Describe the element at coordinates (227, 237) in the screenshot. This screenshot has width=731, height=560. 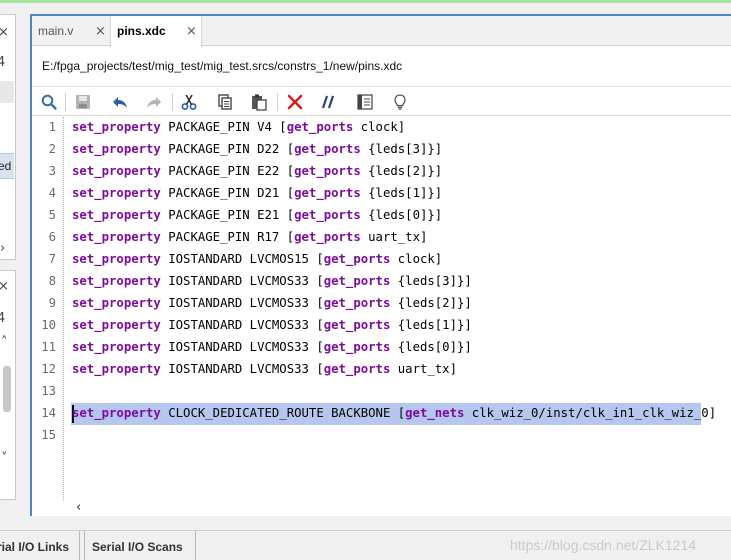
I see `code-token: PACKAGE_PIN R17 [` at that location.